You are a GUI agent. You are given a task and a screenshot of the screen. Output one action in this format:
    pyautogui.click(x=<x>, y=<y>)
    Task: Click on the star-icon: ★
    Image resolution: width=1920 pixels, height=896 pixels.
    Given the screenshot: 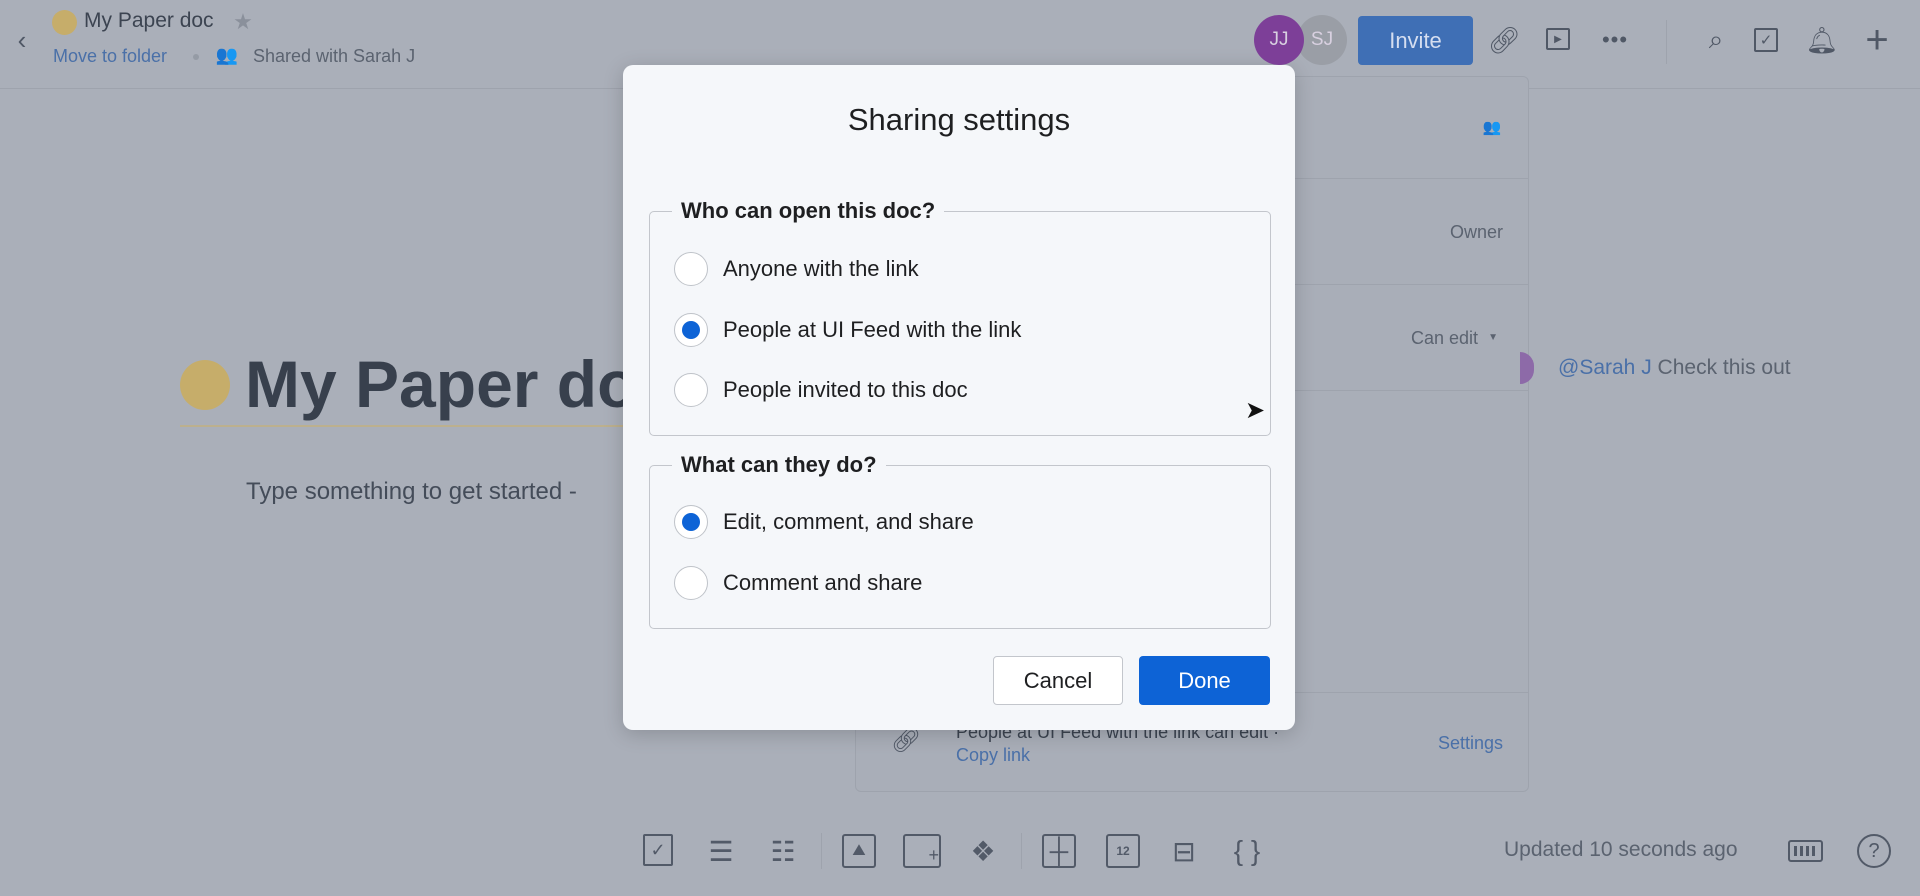 What is the action you would take?
    pyautogui.click(x=243, y=22)
    